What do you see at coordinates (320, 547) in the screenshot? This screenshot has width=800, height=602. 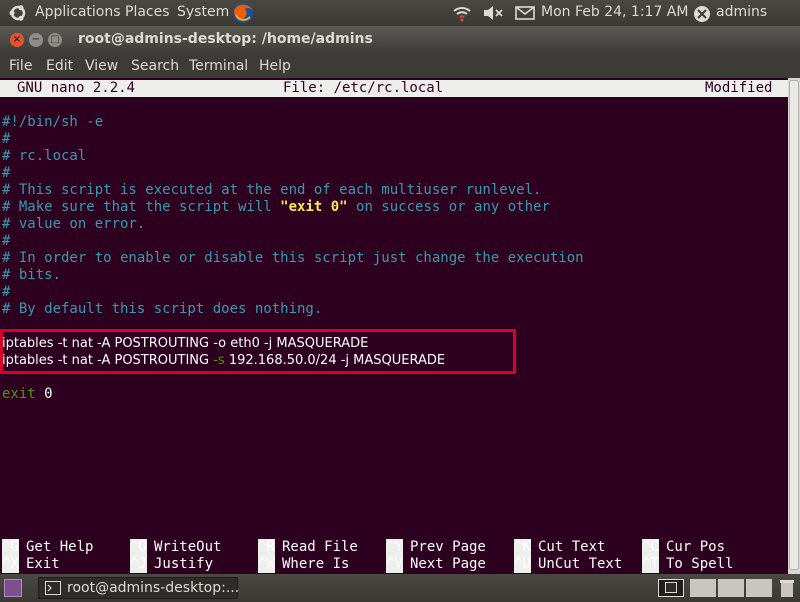 I see `shortcut-label: Read File` at bounding box center [320, 547].